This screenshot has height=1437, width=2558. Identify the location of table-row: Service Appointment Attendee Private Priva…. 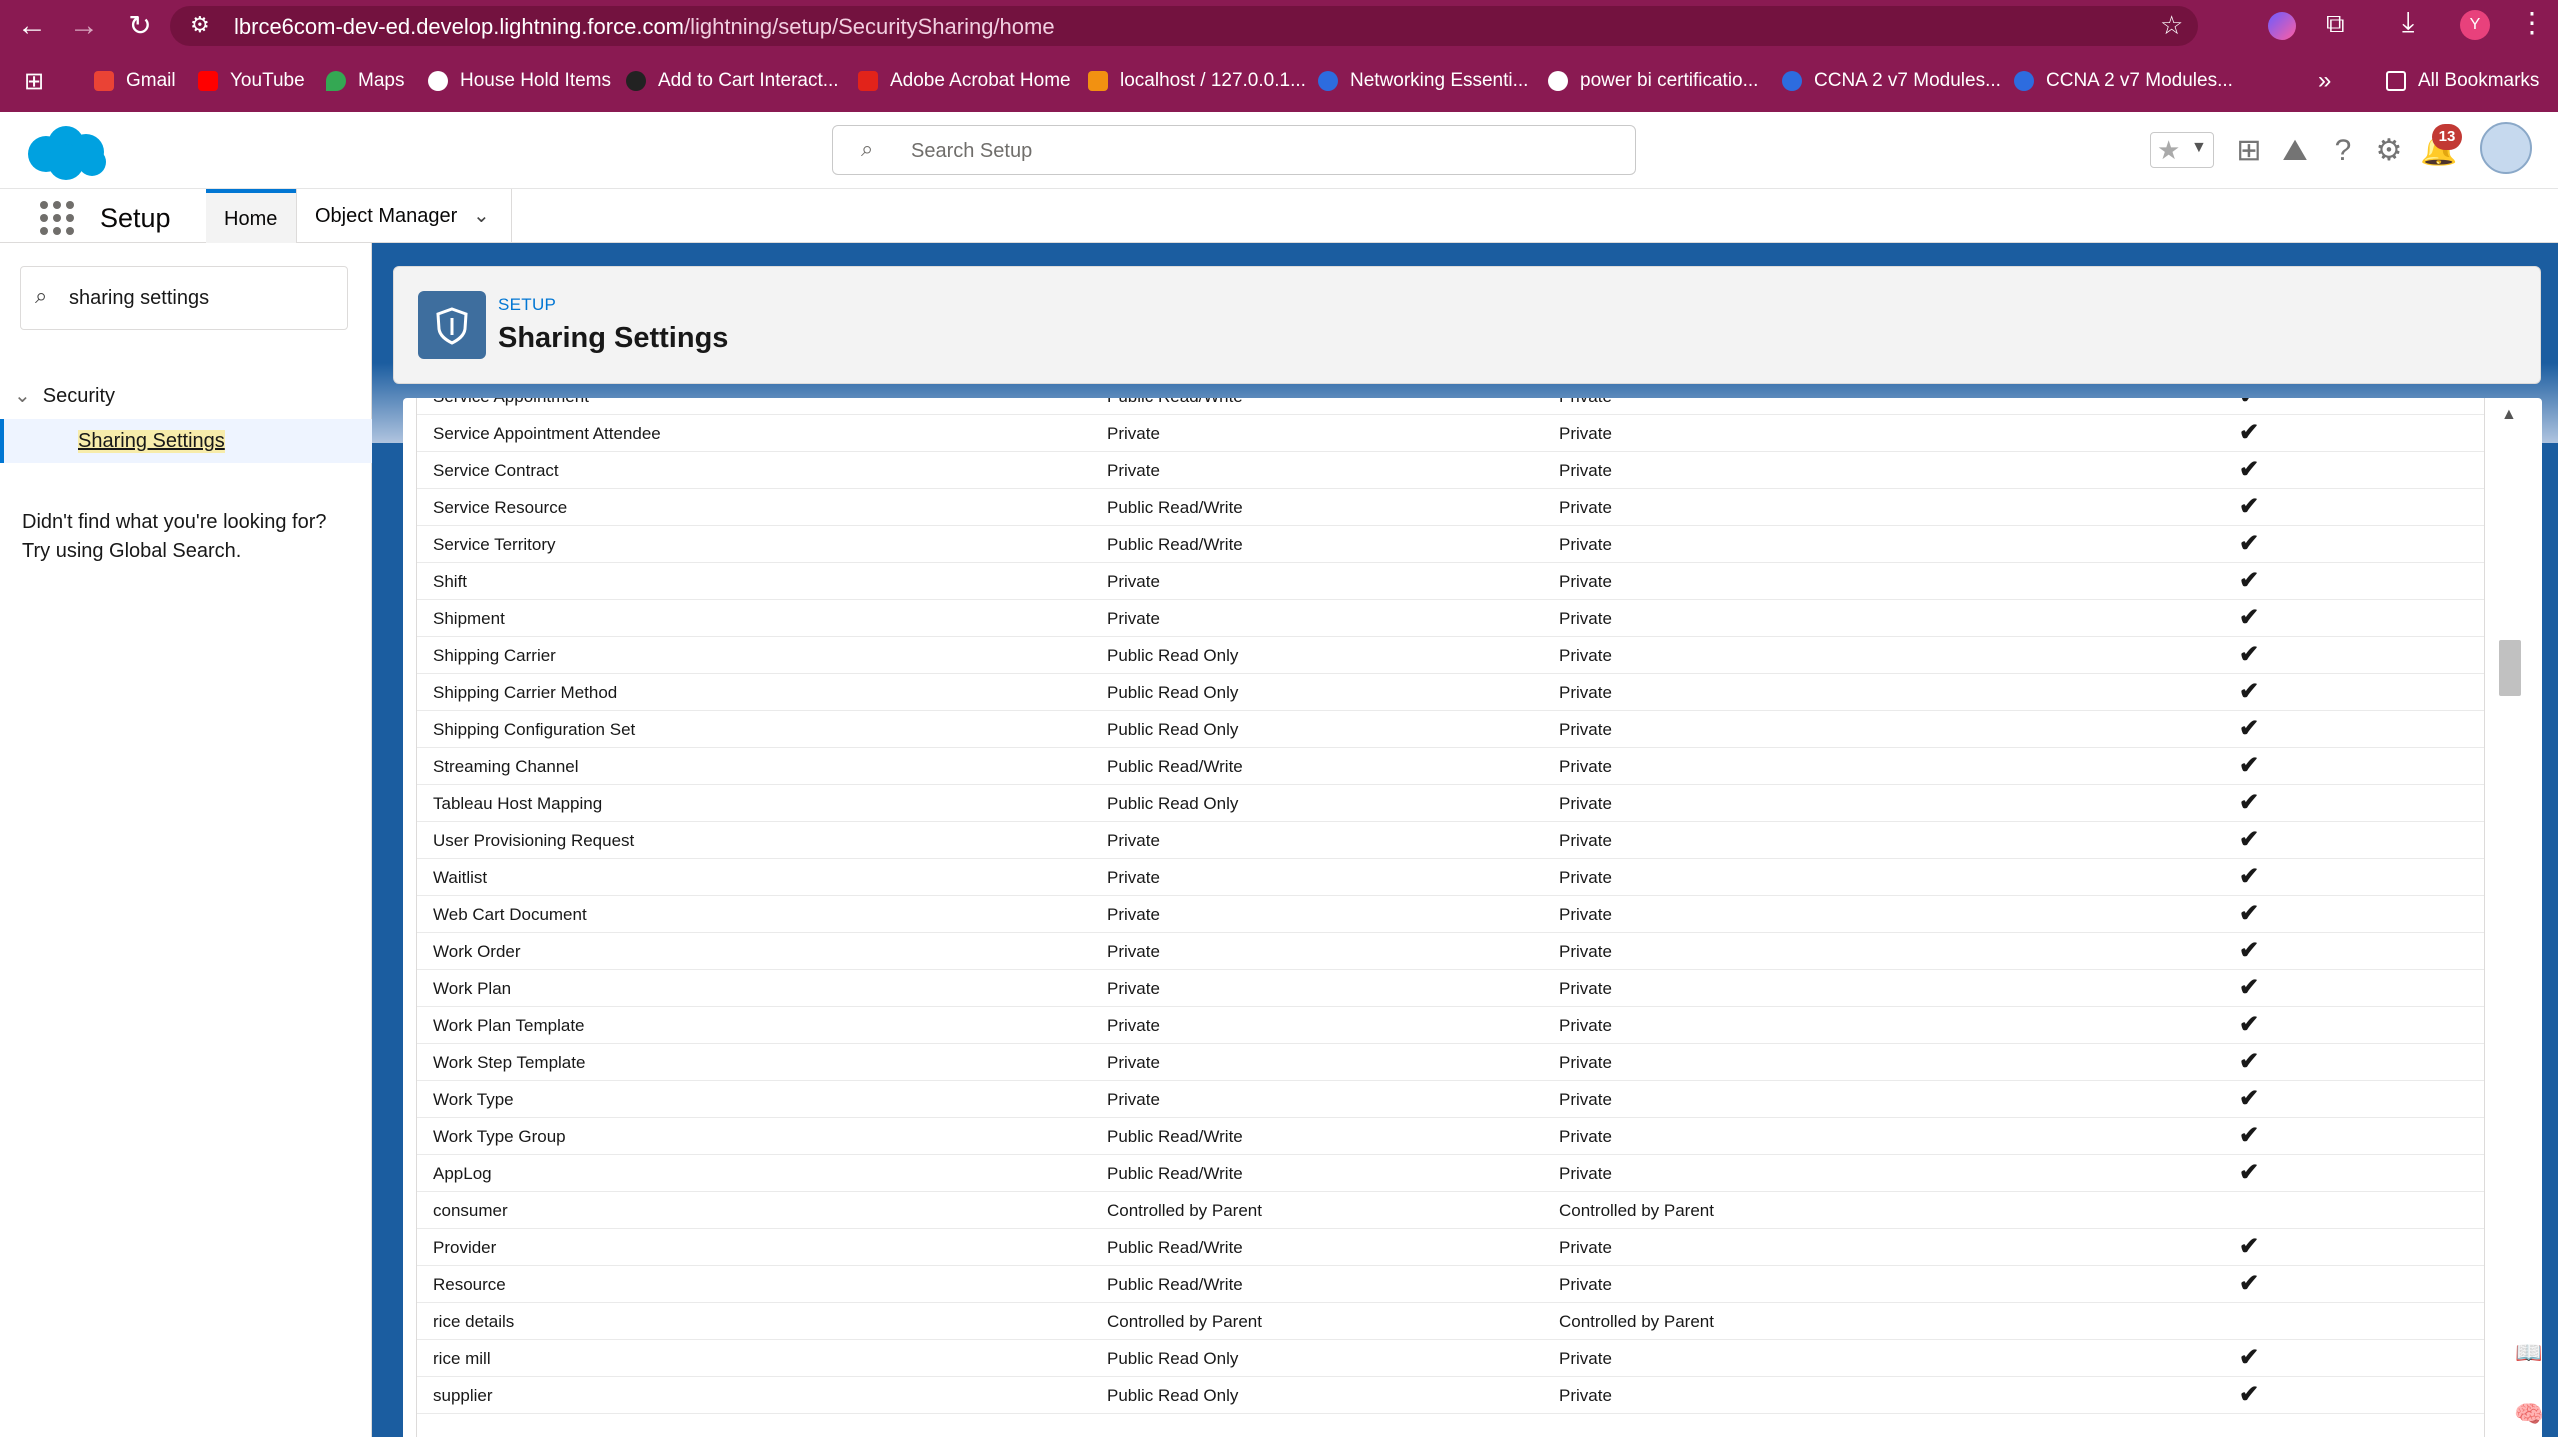
(1450, 433).